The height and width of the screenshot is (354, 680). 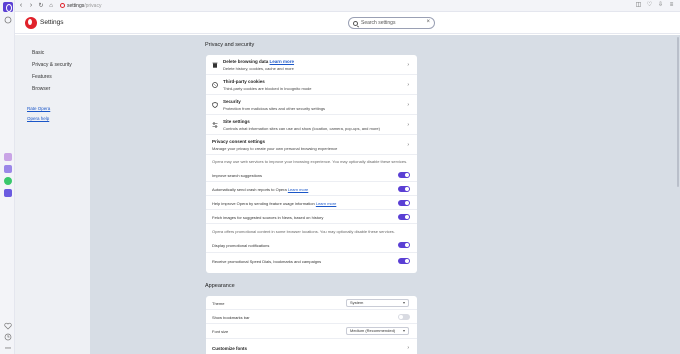 What do you see at coordinates (52, 65) in the screenshot?
I see `nav-privacy-security: Privacy & security` at bounding box center [52, 65].